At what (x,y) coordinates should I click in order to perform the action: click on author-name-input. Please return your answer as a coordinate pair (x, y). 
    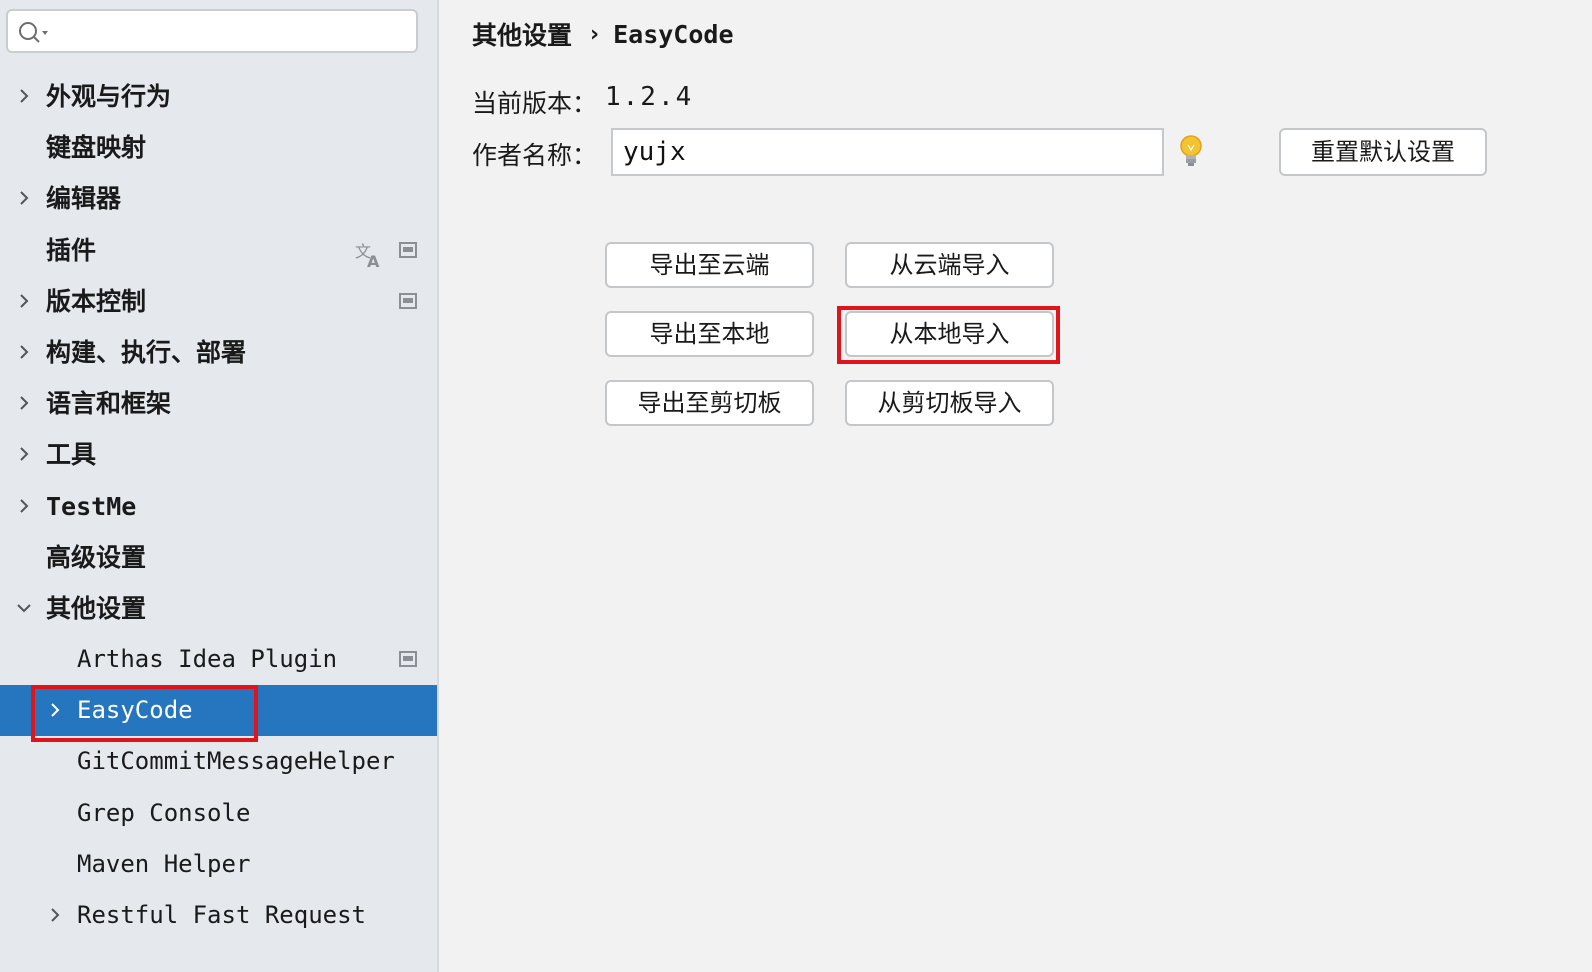
    Looking at the image, I should click on (887, 152).